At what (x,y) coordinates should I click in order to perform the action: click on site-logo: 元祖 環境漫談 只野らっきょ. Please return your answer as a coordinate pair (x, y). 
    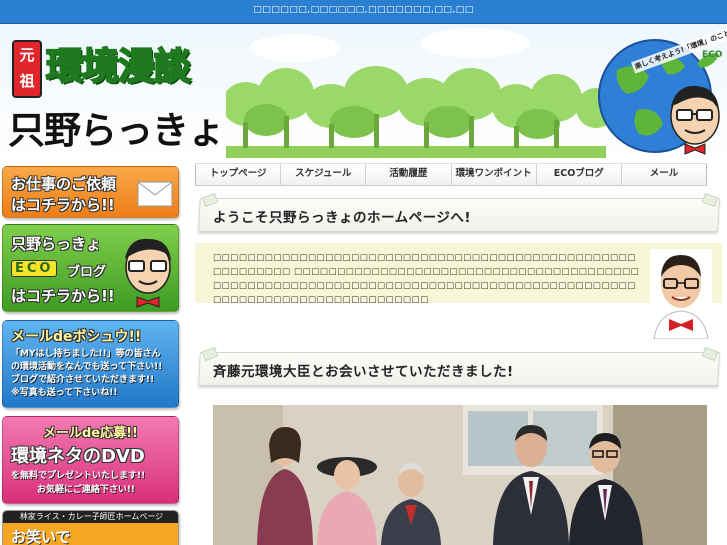
    Looking at the image, I should click on (116, 90).